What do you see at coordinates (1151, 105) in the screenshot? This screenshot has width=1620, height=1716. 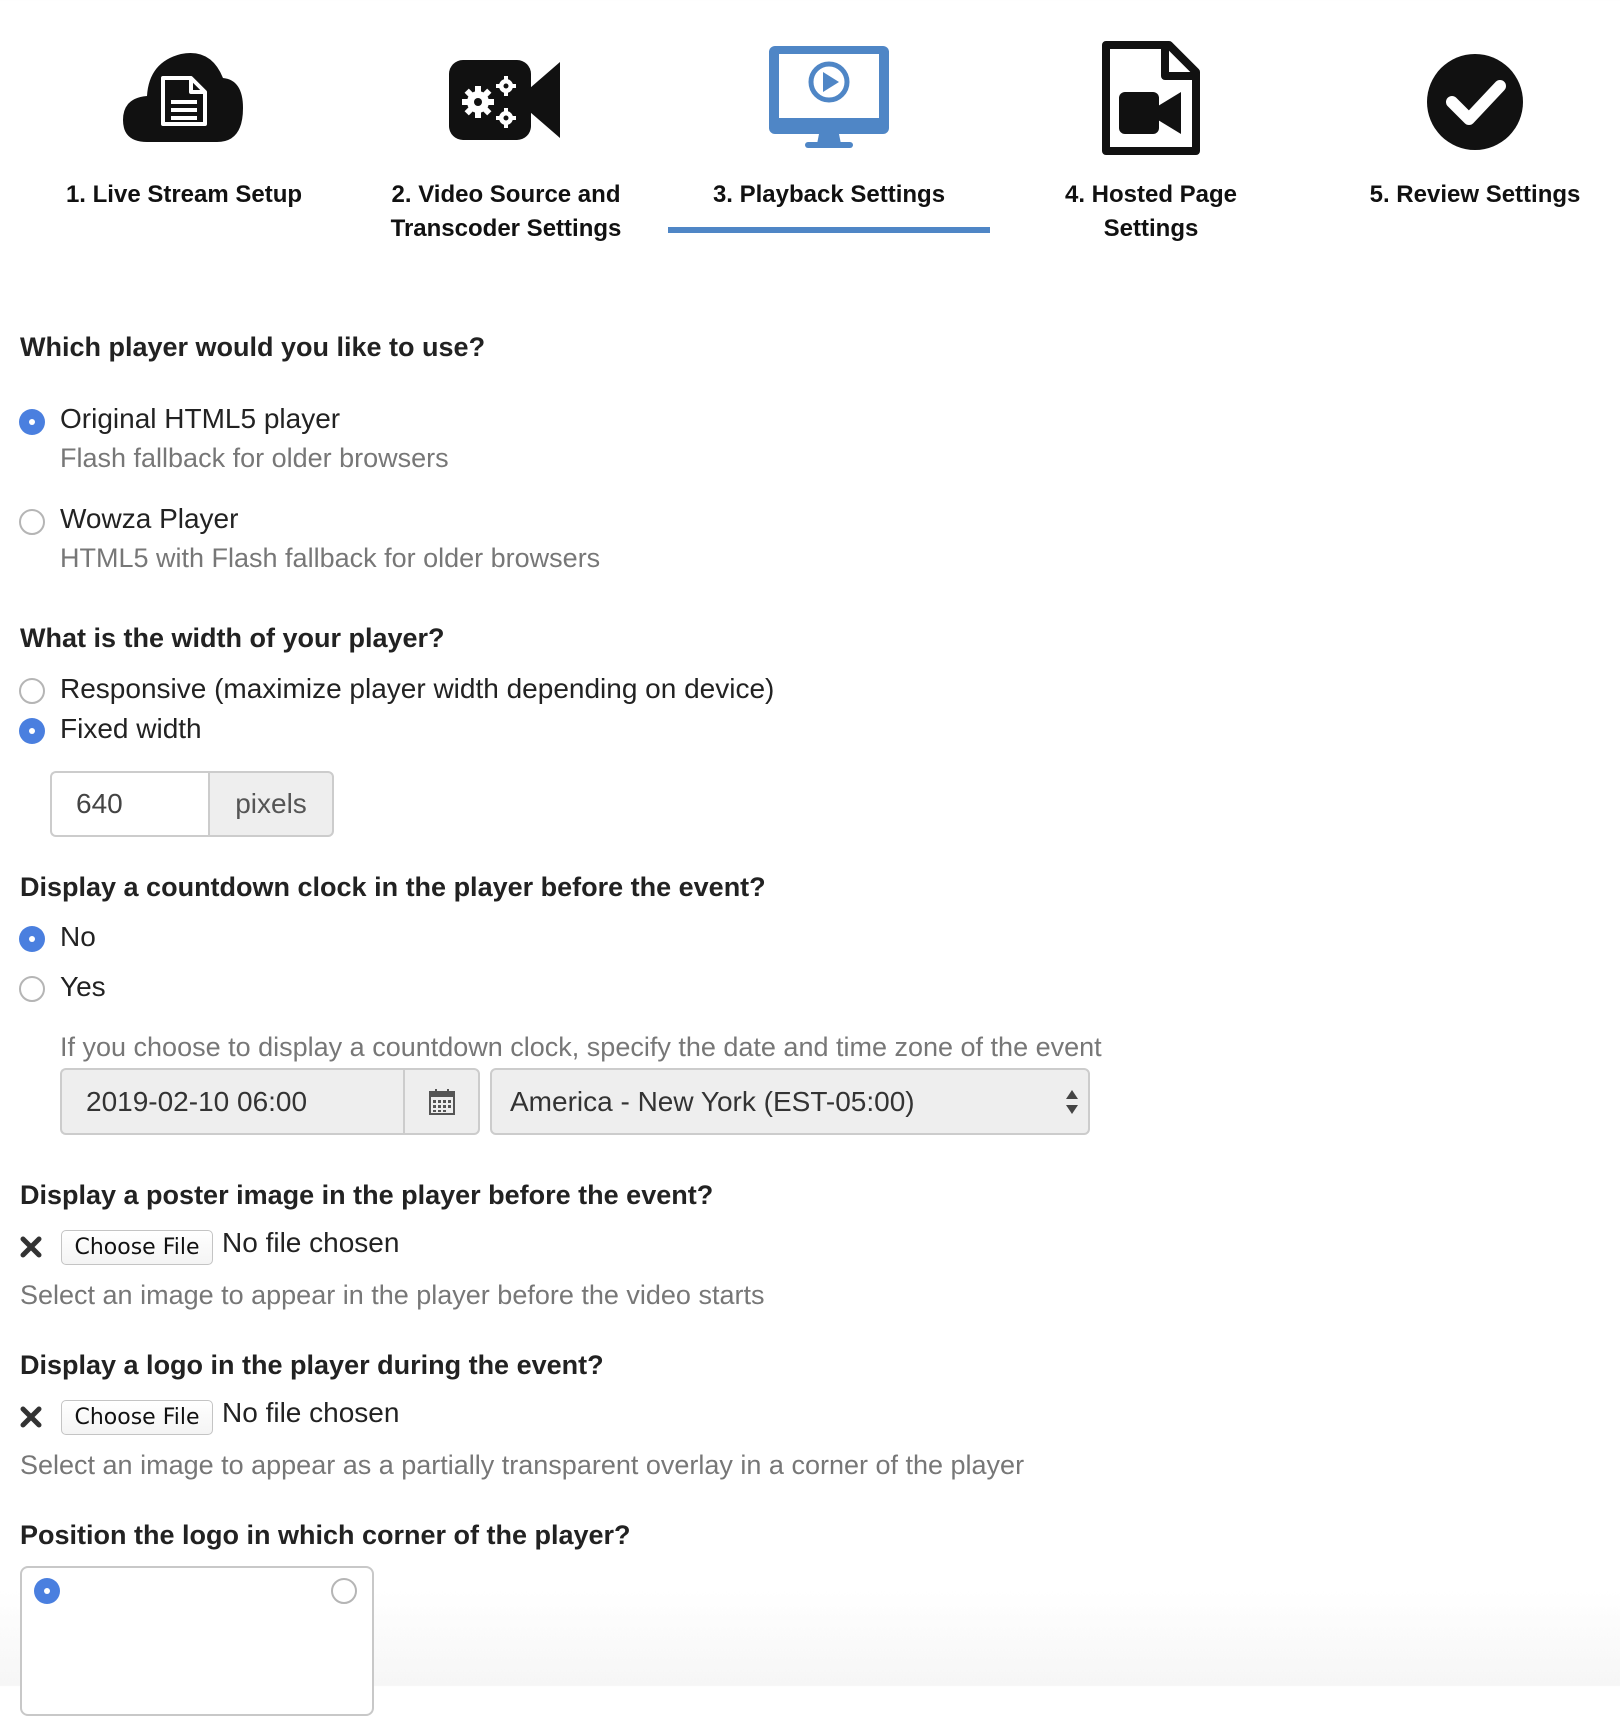 I see `file-video-icon` at bounding box center [1151, 105].